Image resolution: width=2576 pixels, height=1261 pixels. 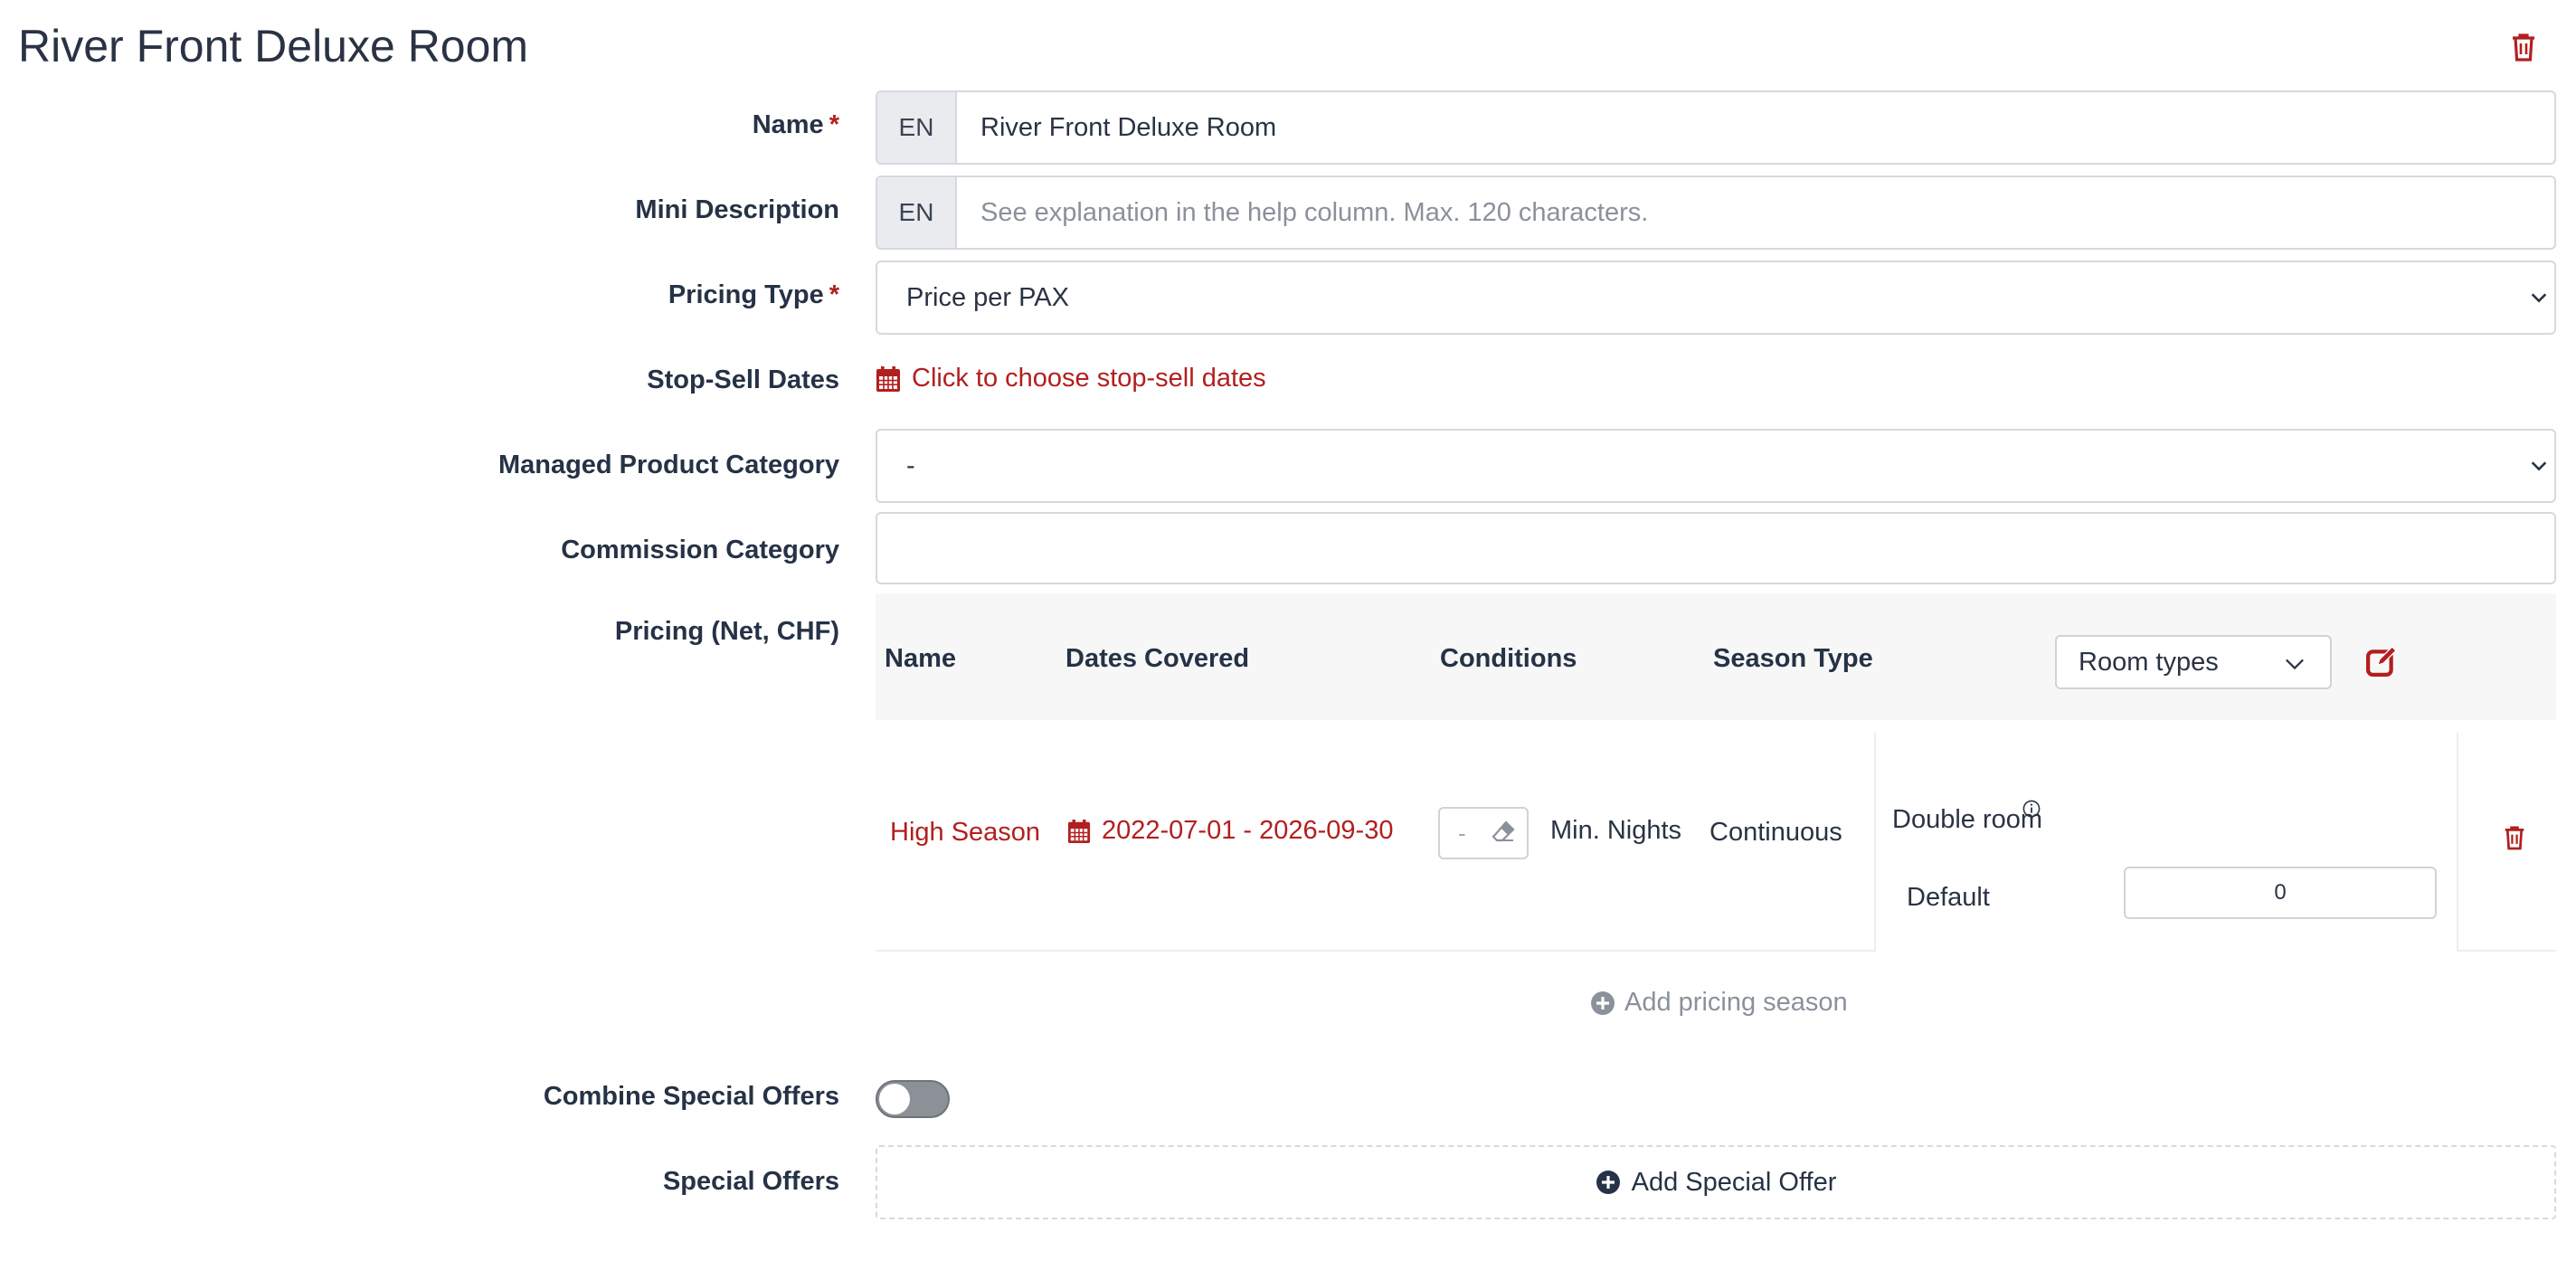 What do you see at coordinates (1736, 1003) in the screenshot?
I see `add-pricing-season-label: Add pricing season` at bounding box center [1736, 1003].